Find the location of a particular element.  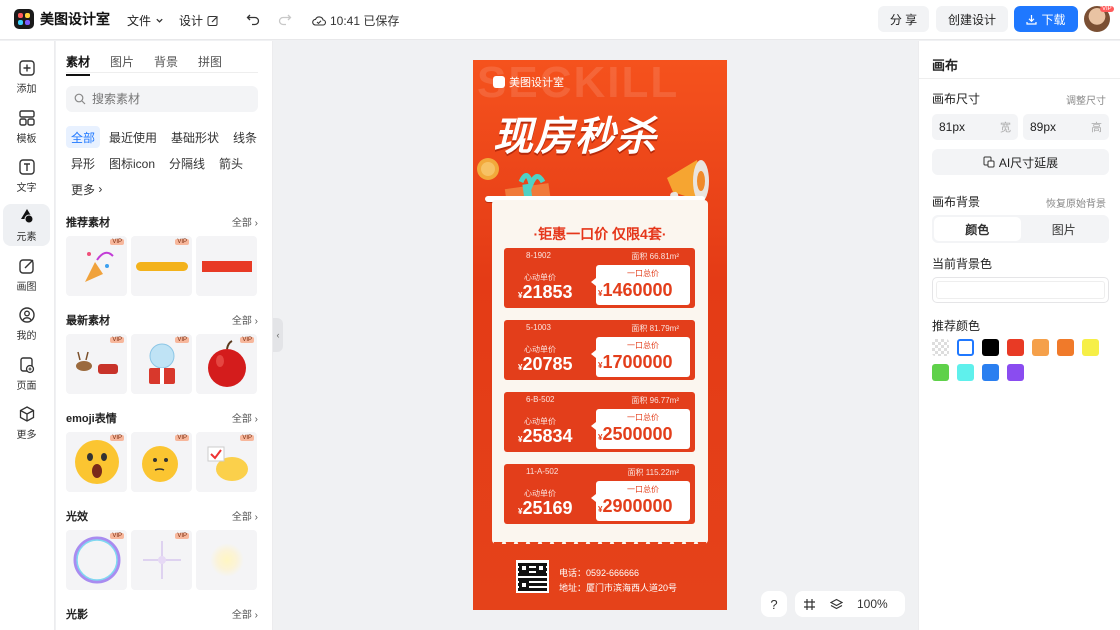

asset-emoji-scared: VIP is located at coordinates (96, 462).